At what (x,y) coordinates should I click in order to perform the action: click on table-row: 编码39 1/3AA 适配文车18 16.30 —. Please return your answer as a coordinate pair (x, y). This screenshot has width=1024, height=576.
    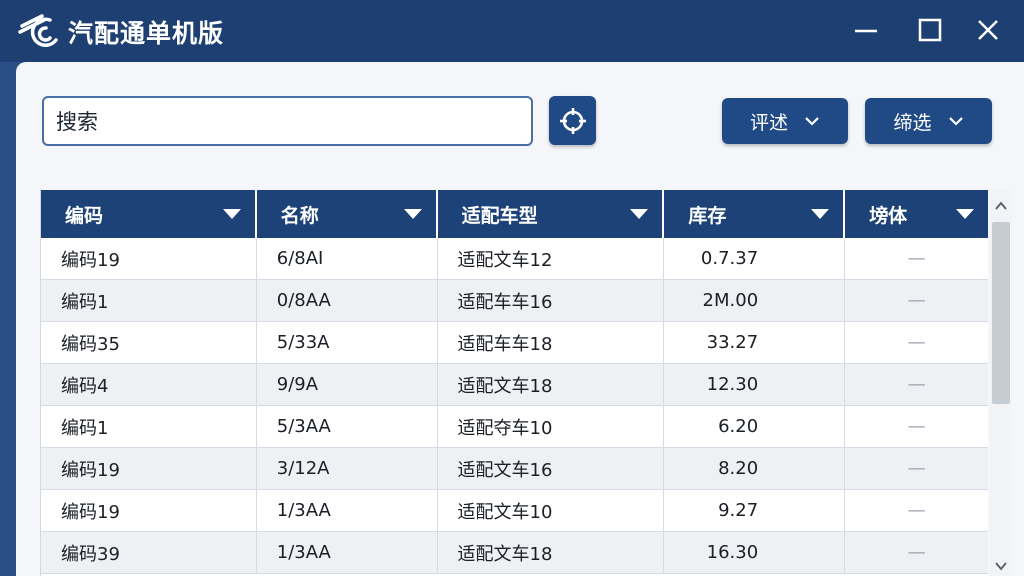
    Looking at the image, I should click on (514, 553).